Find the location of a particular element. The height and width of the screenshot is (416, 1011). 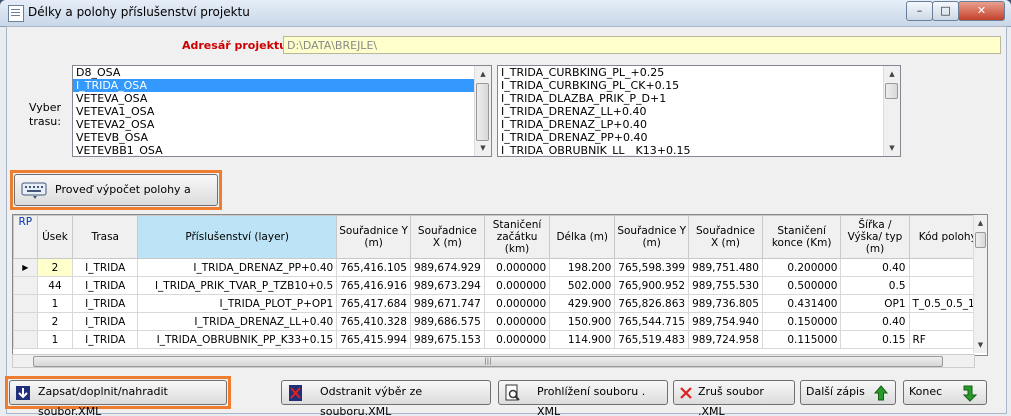

table-cell: 502.000 is located at coordinates (582, 285).